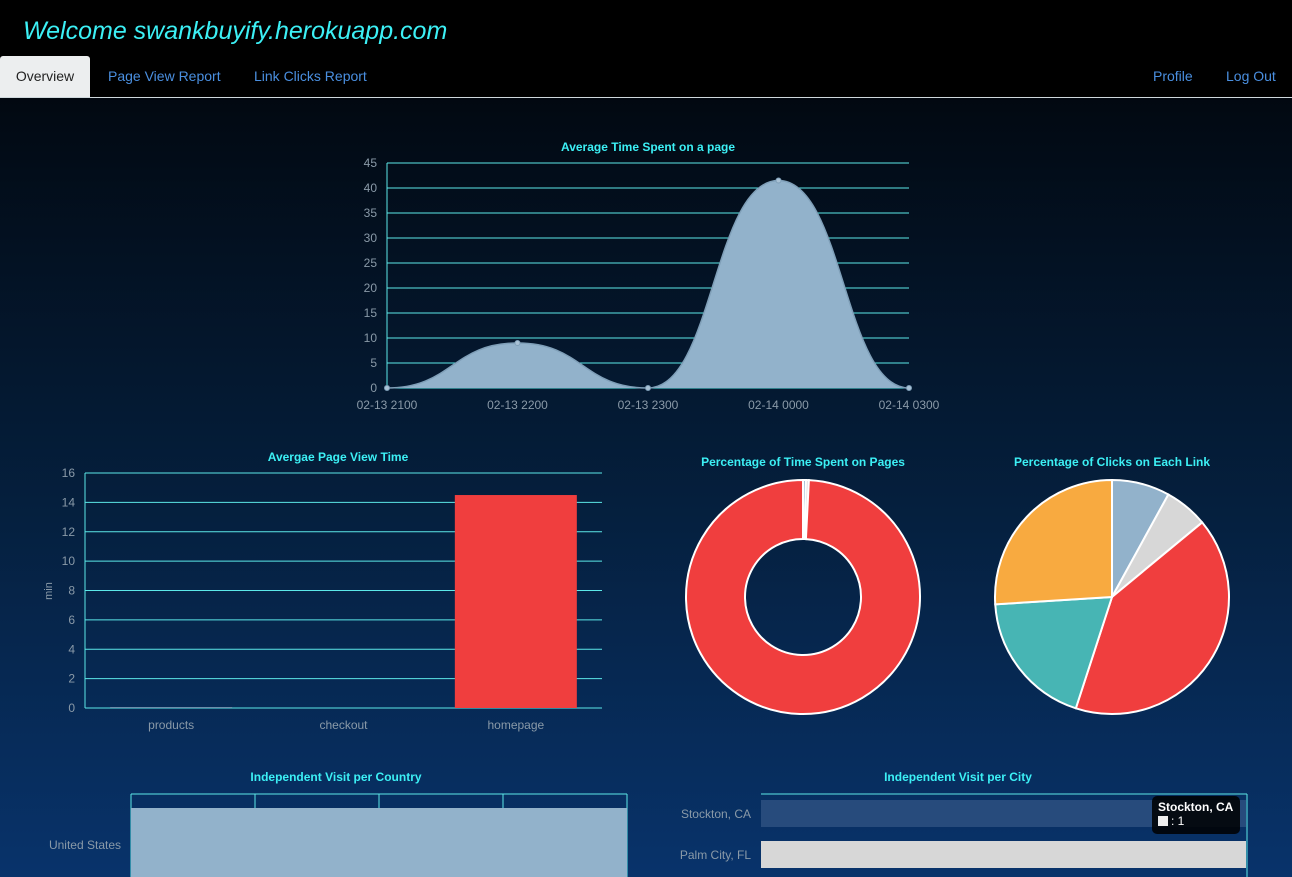 The image size is (1292, 877). What do you see at coordinates (1196, 807) in the screenshot?
I see `tooltip-title: Stockton, CA` at bounding box center [1196, 807].